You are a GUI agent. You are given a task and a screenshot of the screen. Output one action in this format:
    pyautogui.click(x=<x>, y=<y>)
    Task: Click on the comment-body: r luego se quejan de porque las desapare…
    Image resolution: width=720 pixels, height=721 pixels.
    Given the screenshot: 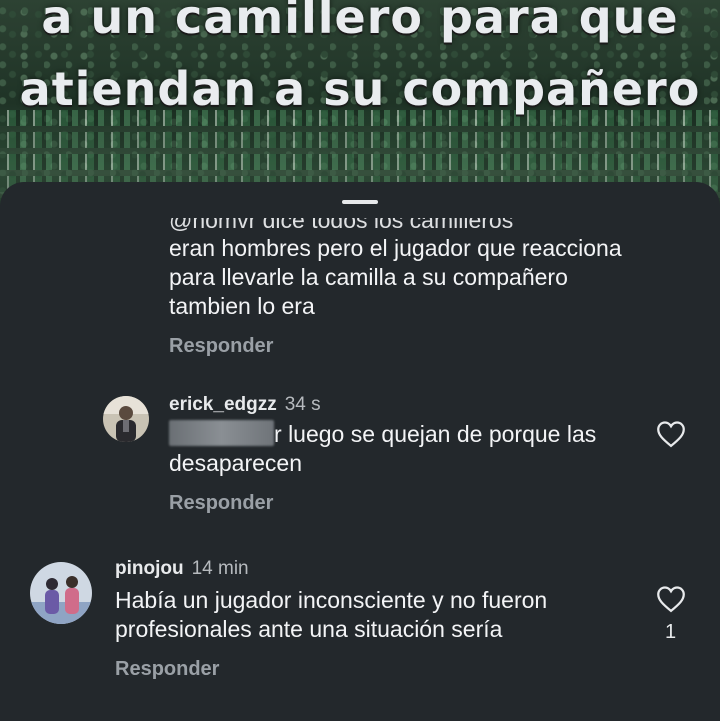 What is the action you would take?
    pyautogui.click(x=404, y=449)
    